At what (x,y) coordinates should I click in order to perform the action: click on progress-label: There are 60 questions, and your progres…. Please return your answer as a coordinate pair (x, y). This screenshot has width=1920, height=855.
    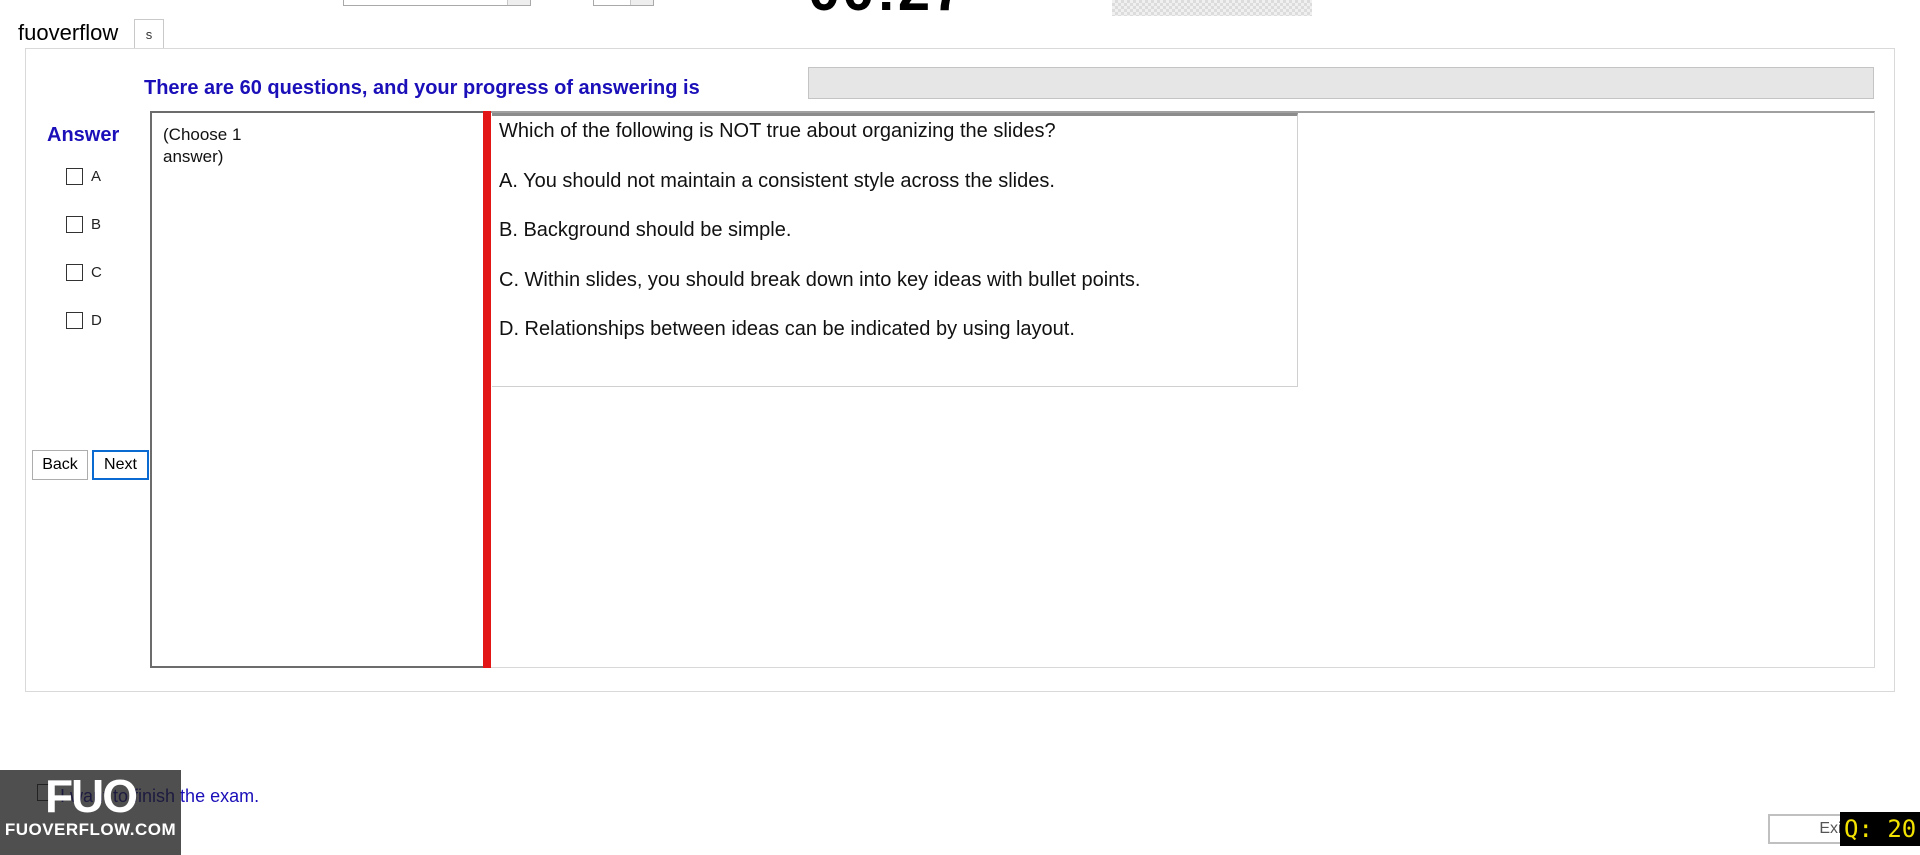
    Looking at the image, I should click on (422, 88).